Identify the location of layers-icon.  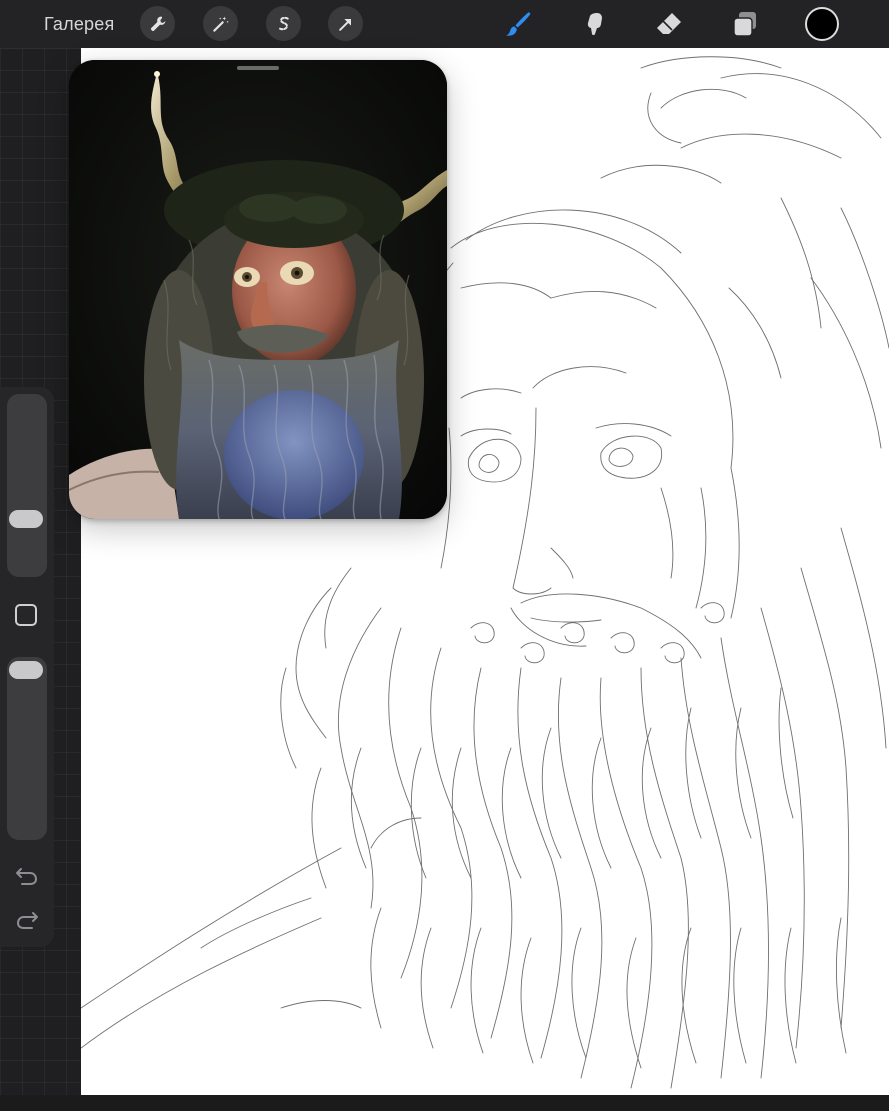
(744, 24).